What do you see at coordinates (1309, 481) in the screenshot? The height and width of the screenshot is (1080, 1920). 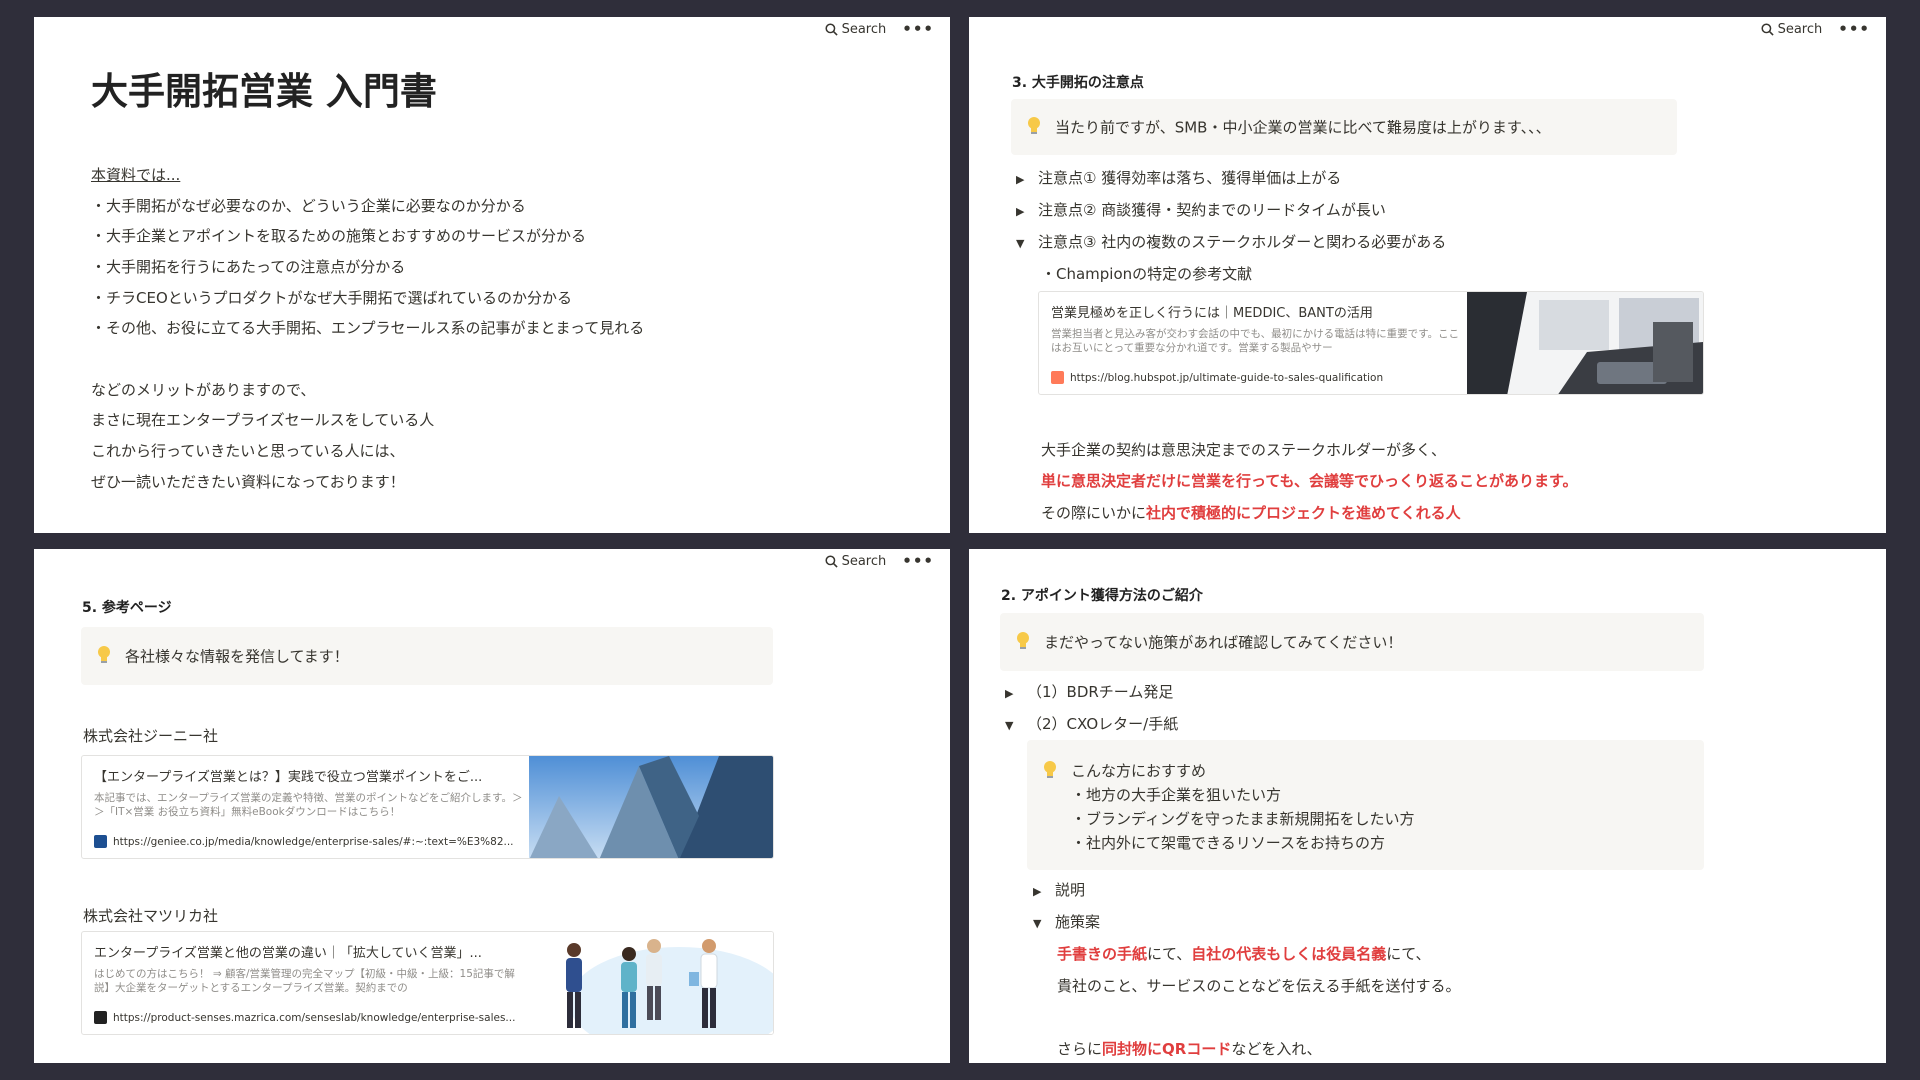 I see `body-text-highlight: 単に意思決定者だけに営業を行っても、会議等でひっくり返ることがあります。` at bounding box center [1309, 481].